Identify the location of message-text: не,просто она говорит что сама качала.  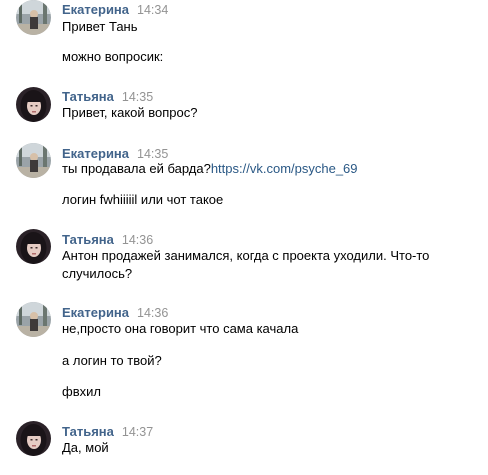
(180, 328).